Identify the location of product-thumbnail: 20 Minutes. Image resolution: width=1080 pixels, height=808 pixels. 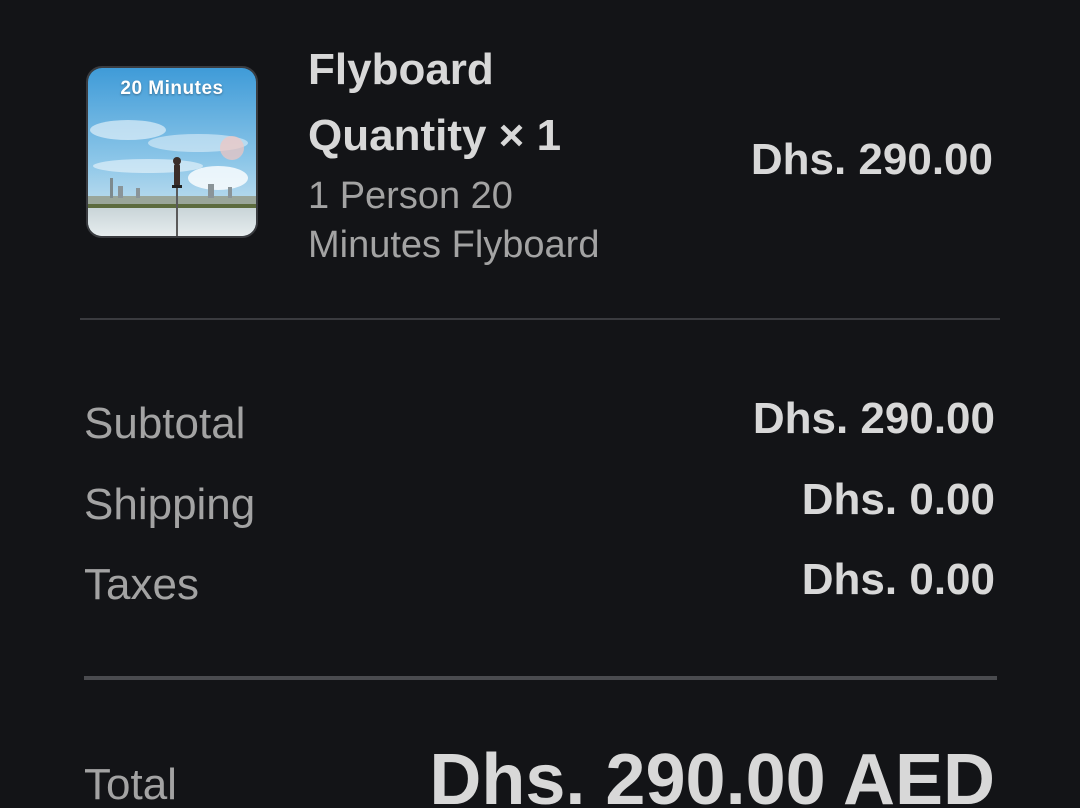
(172, 152).